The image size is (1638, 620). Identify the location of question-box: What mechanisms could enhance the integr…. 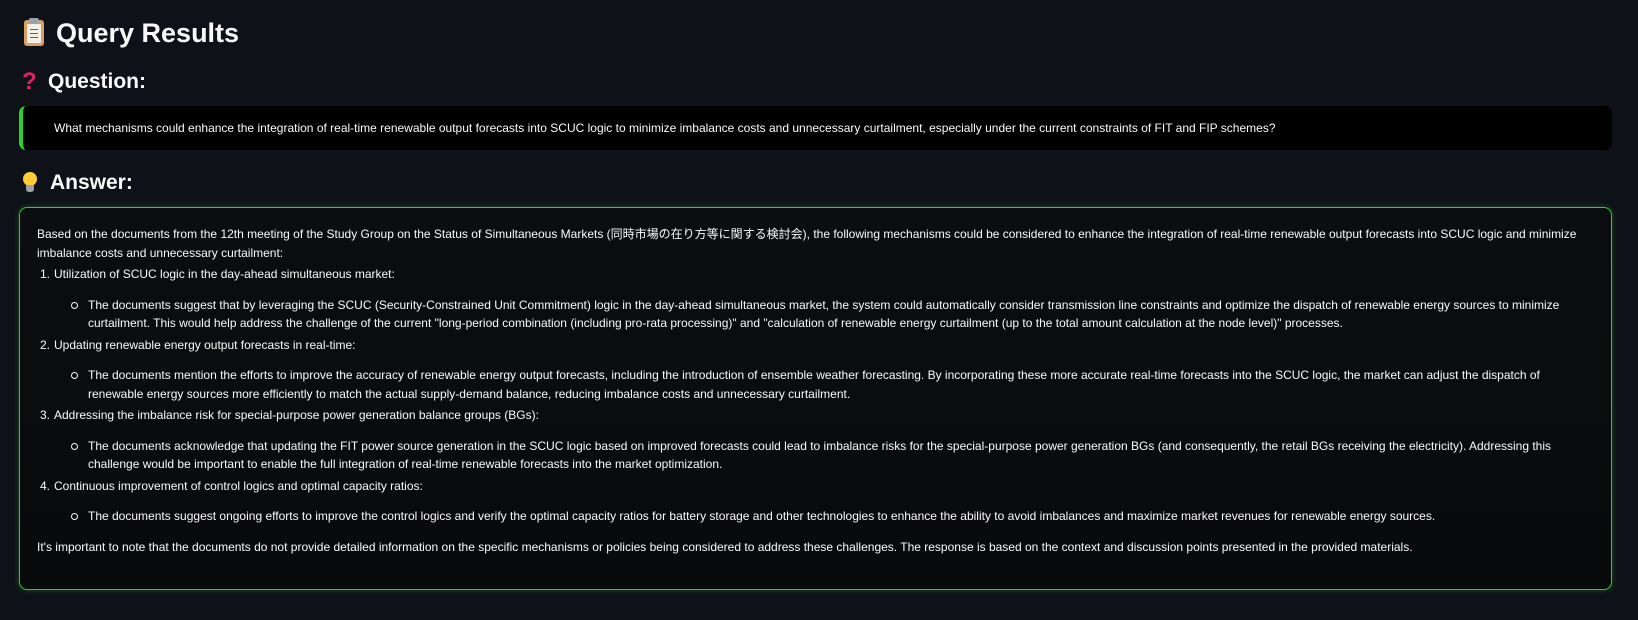
(815, 128).